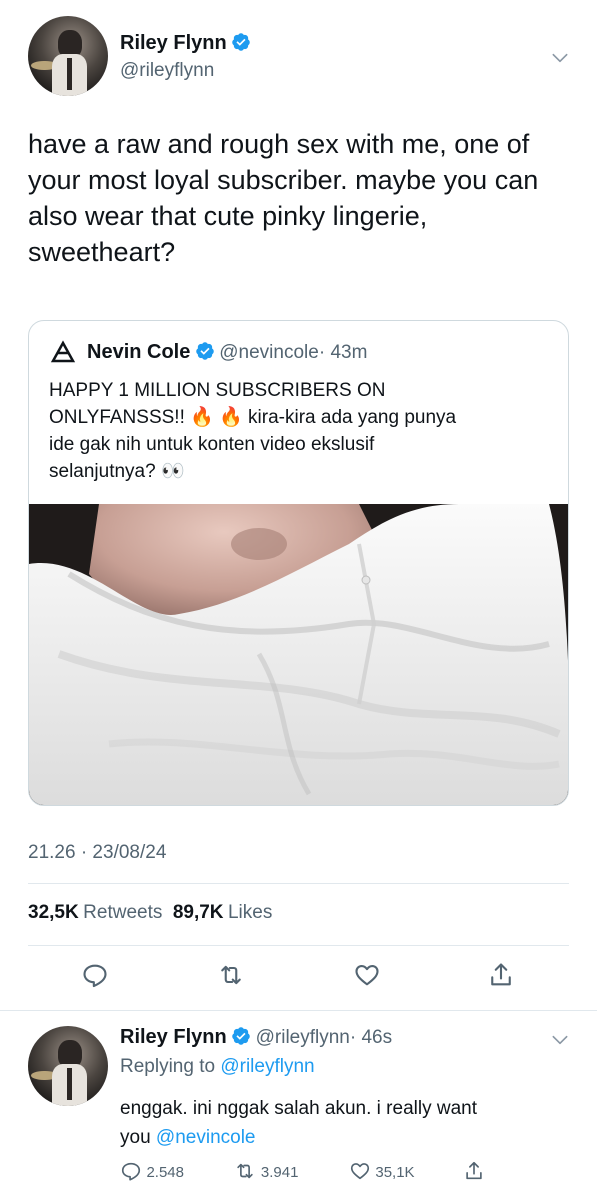 The width and height of the screenshot is (597, 1200). Describe the element at coordinates (212, 444) in the screenshot. I see `quoted-text-line-3: ide gak nih untuk konten video ekslusif` at that location.